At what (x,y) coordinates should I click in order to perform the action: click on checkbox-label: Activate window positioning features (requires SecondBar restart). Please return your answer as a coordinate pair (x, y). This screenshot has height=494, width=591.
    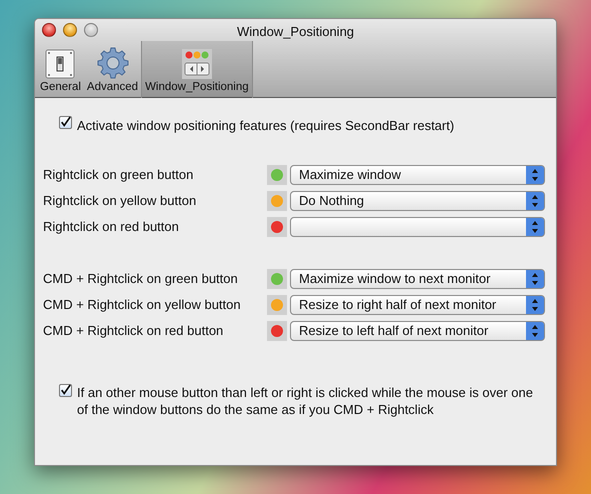
    Looking at the image, I should click on (265, 126).